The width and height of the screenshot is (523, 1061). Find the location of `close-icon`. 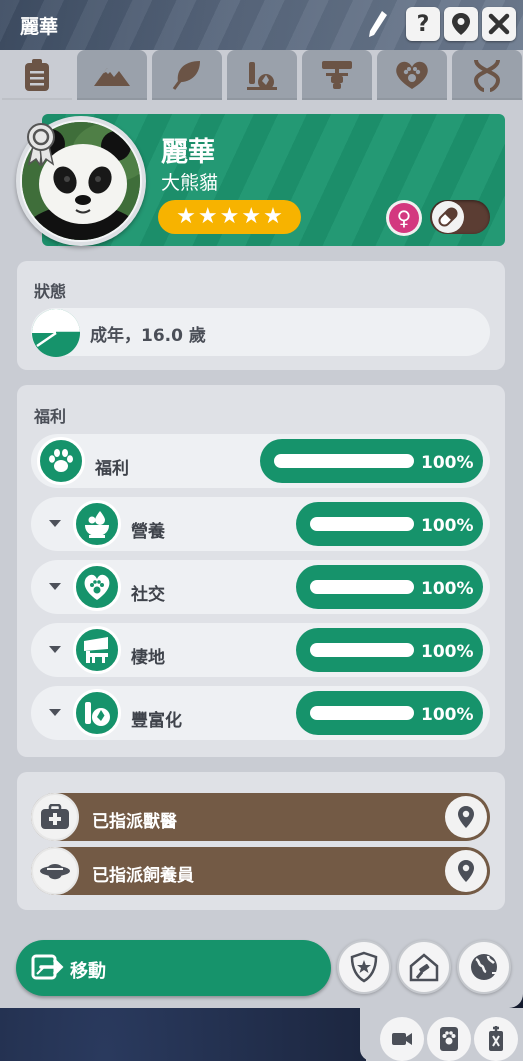

close-icon is located at coordinates (499, 24).